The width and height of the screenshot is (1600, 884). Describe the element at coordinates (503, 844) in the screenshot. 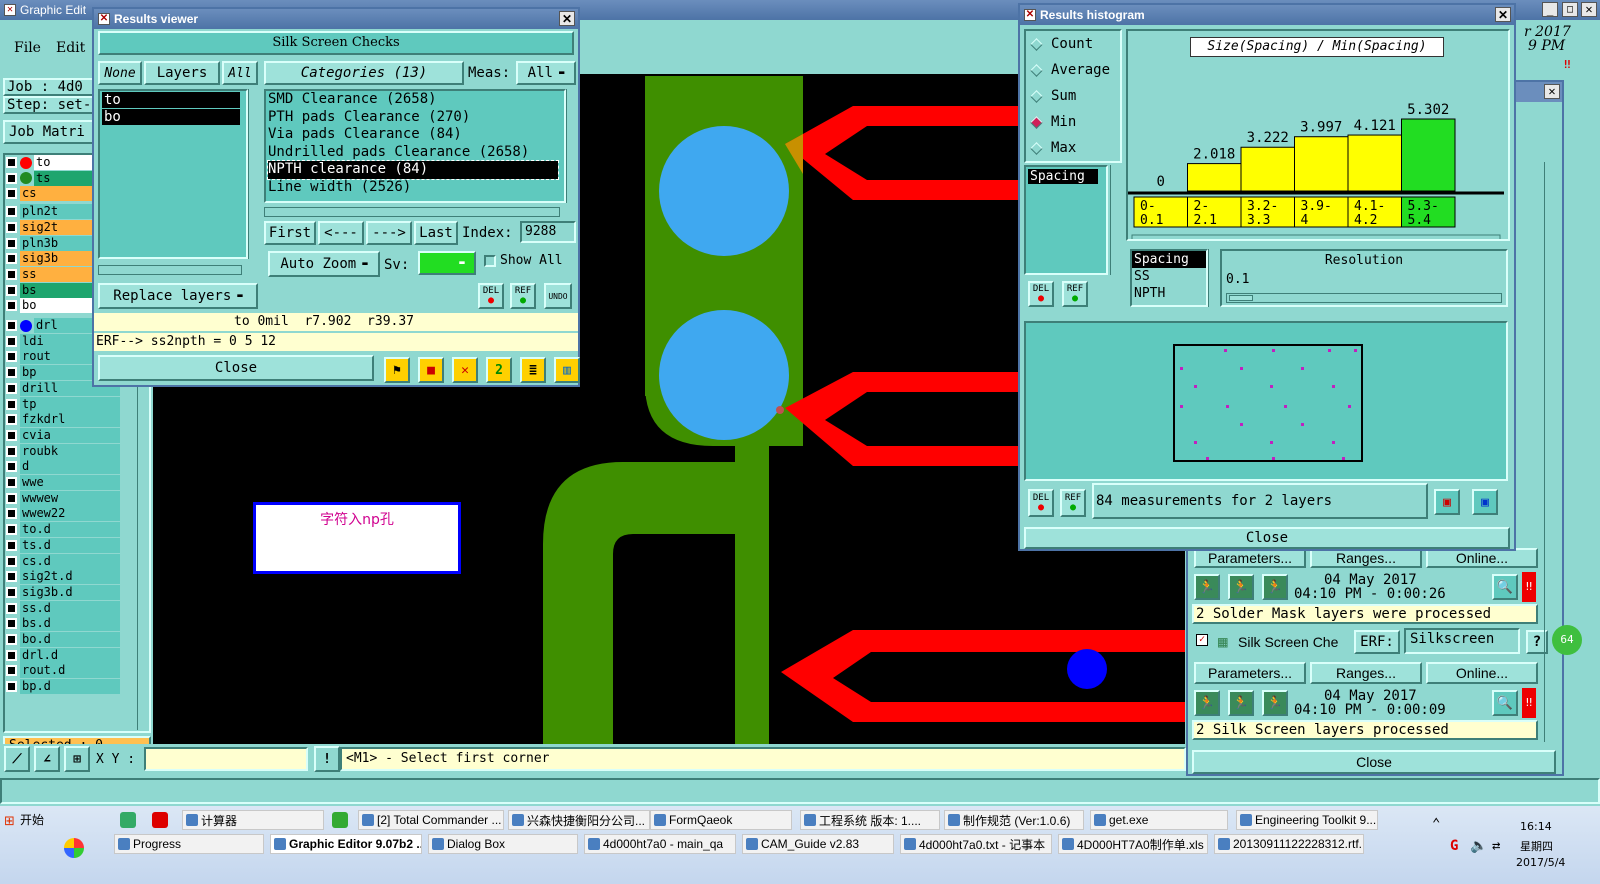

I see `taskbar-item: Dialog Box` at that location.